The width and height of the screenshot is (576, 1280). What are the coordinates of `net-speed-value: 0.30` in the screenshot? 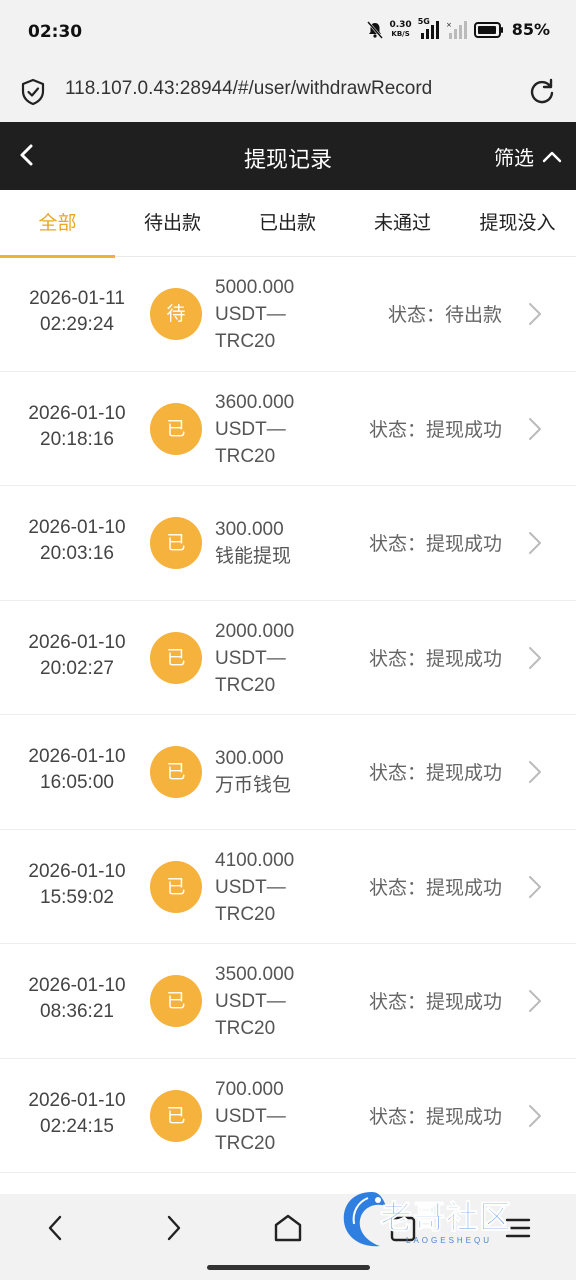 It's located at (400, 24).